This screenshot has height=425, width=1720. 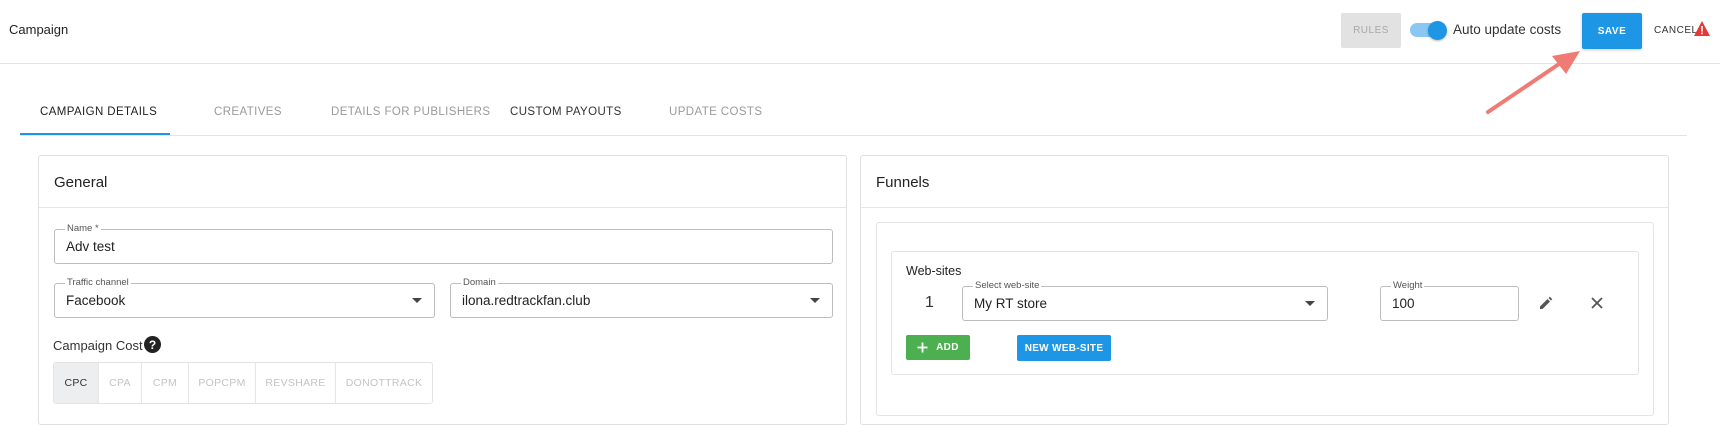 I want to click on auto-update-toggle, so click(x=1428, y=30).